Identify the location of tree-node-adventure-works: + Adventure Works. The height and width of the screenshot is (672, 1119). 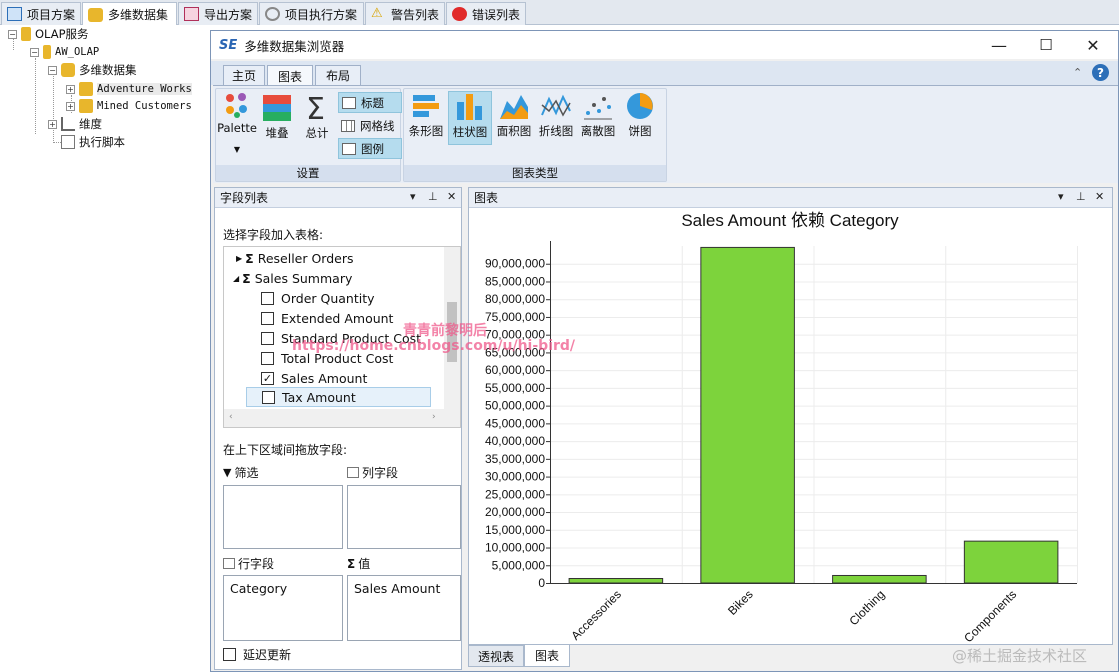
(129, 89).